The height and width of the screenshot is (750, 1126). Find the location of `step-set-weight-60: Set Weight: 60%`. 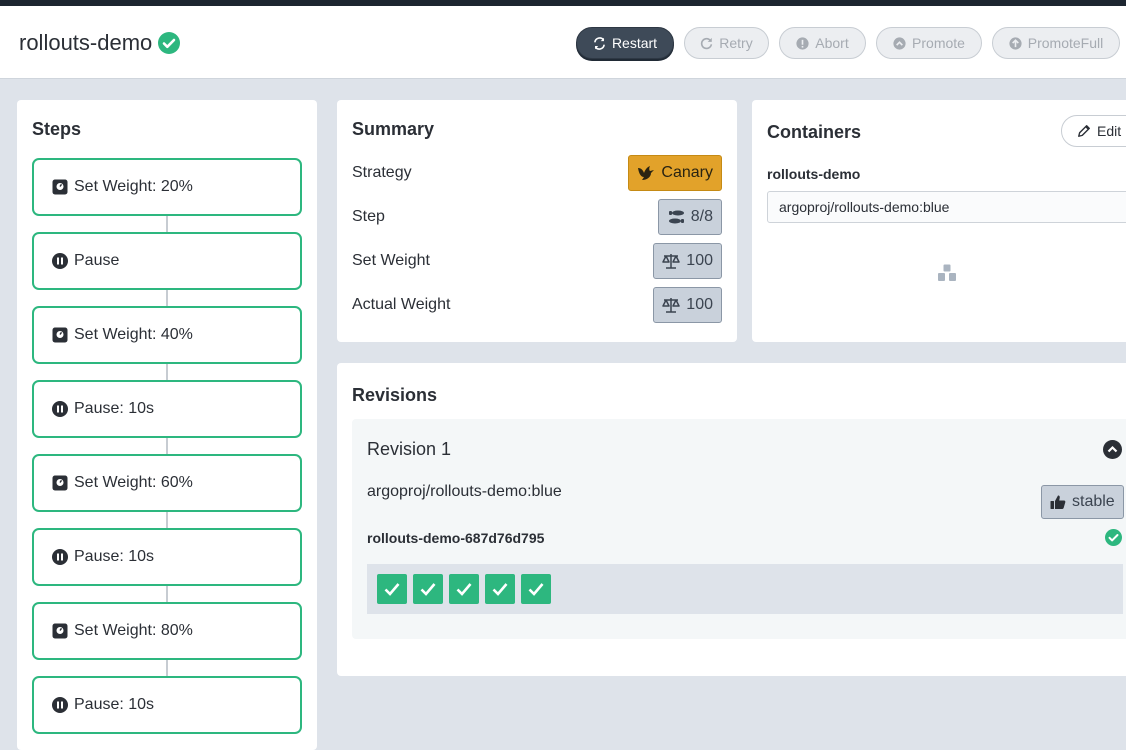

step-set-weight-60: Set Weight: 60% is located at coordinates (167, 483).